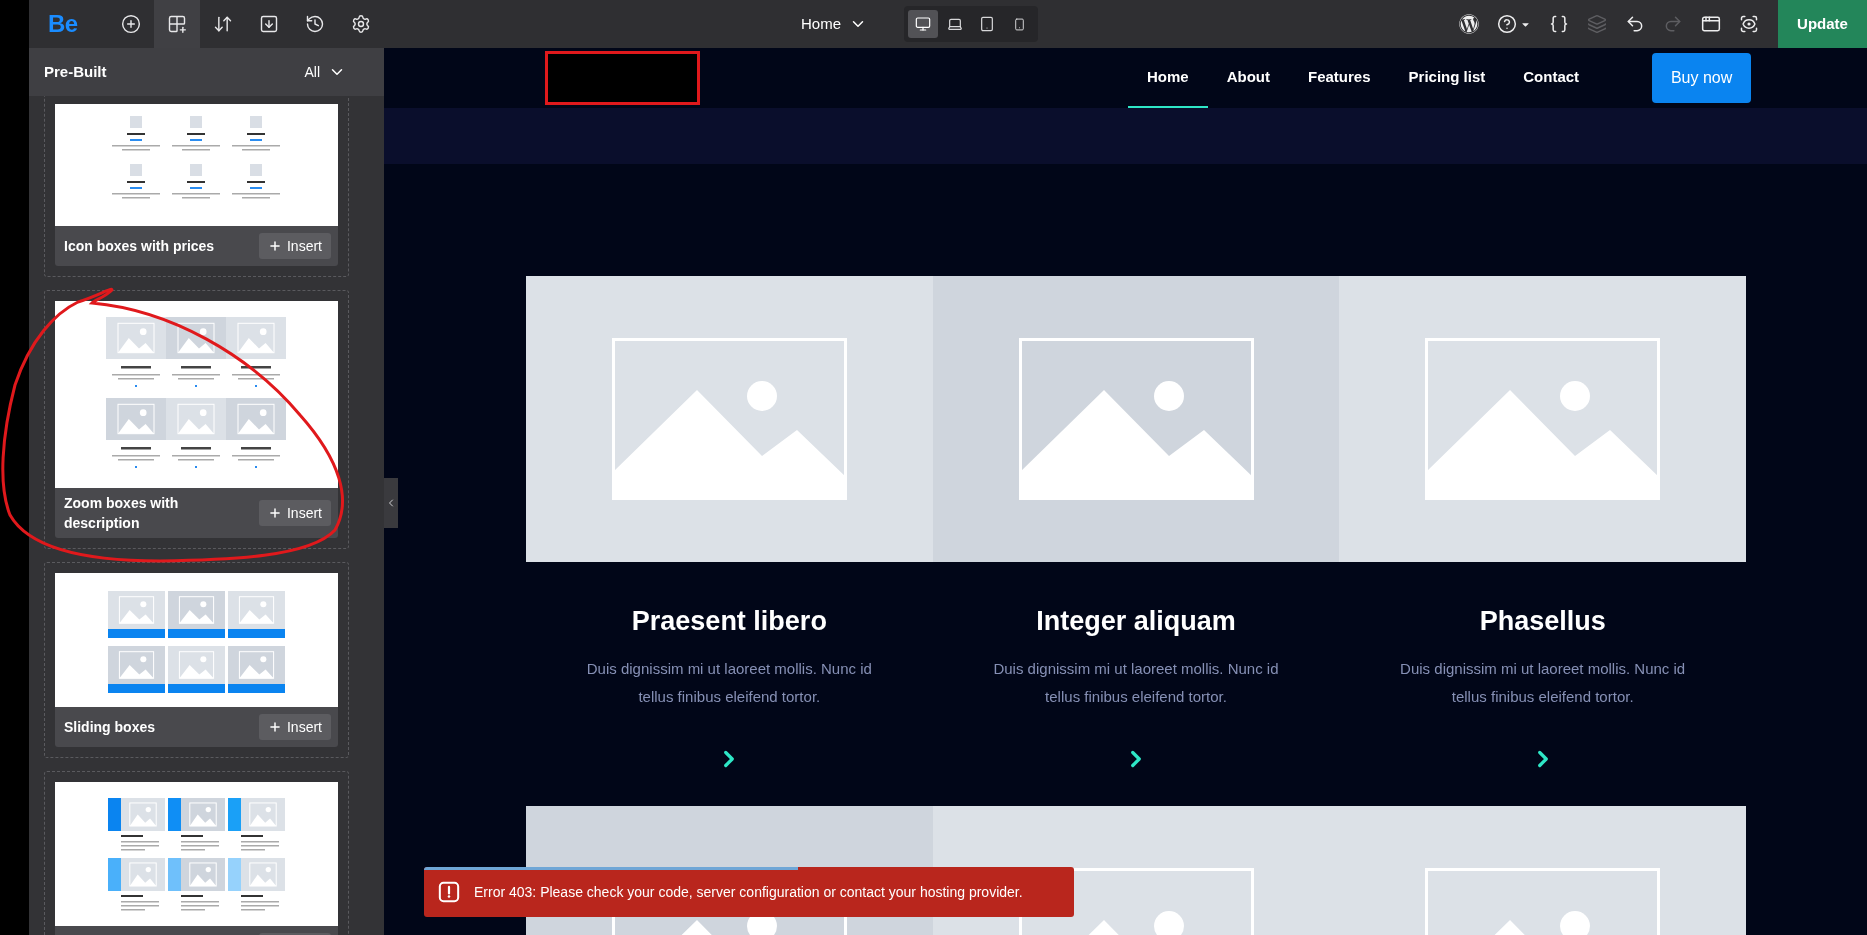 The image size is (1867, 935). Describe the element at coordinates (1136, 621) in the screenshot. I see `box-title: Integer aliquam` at that location.